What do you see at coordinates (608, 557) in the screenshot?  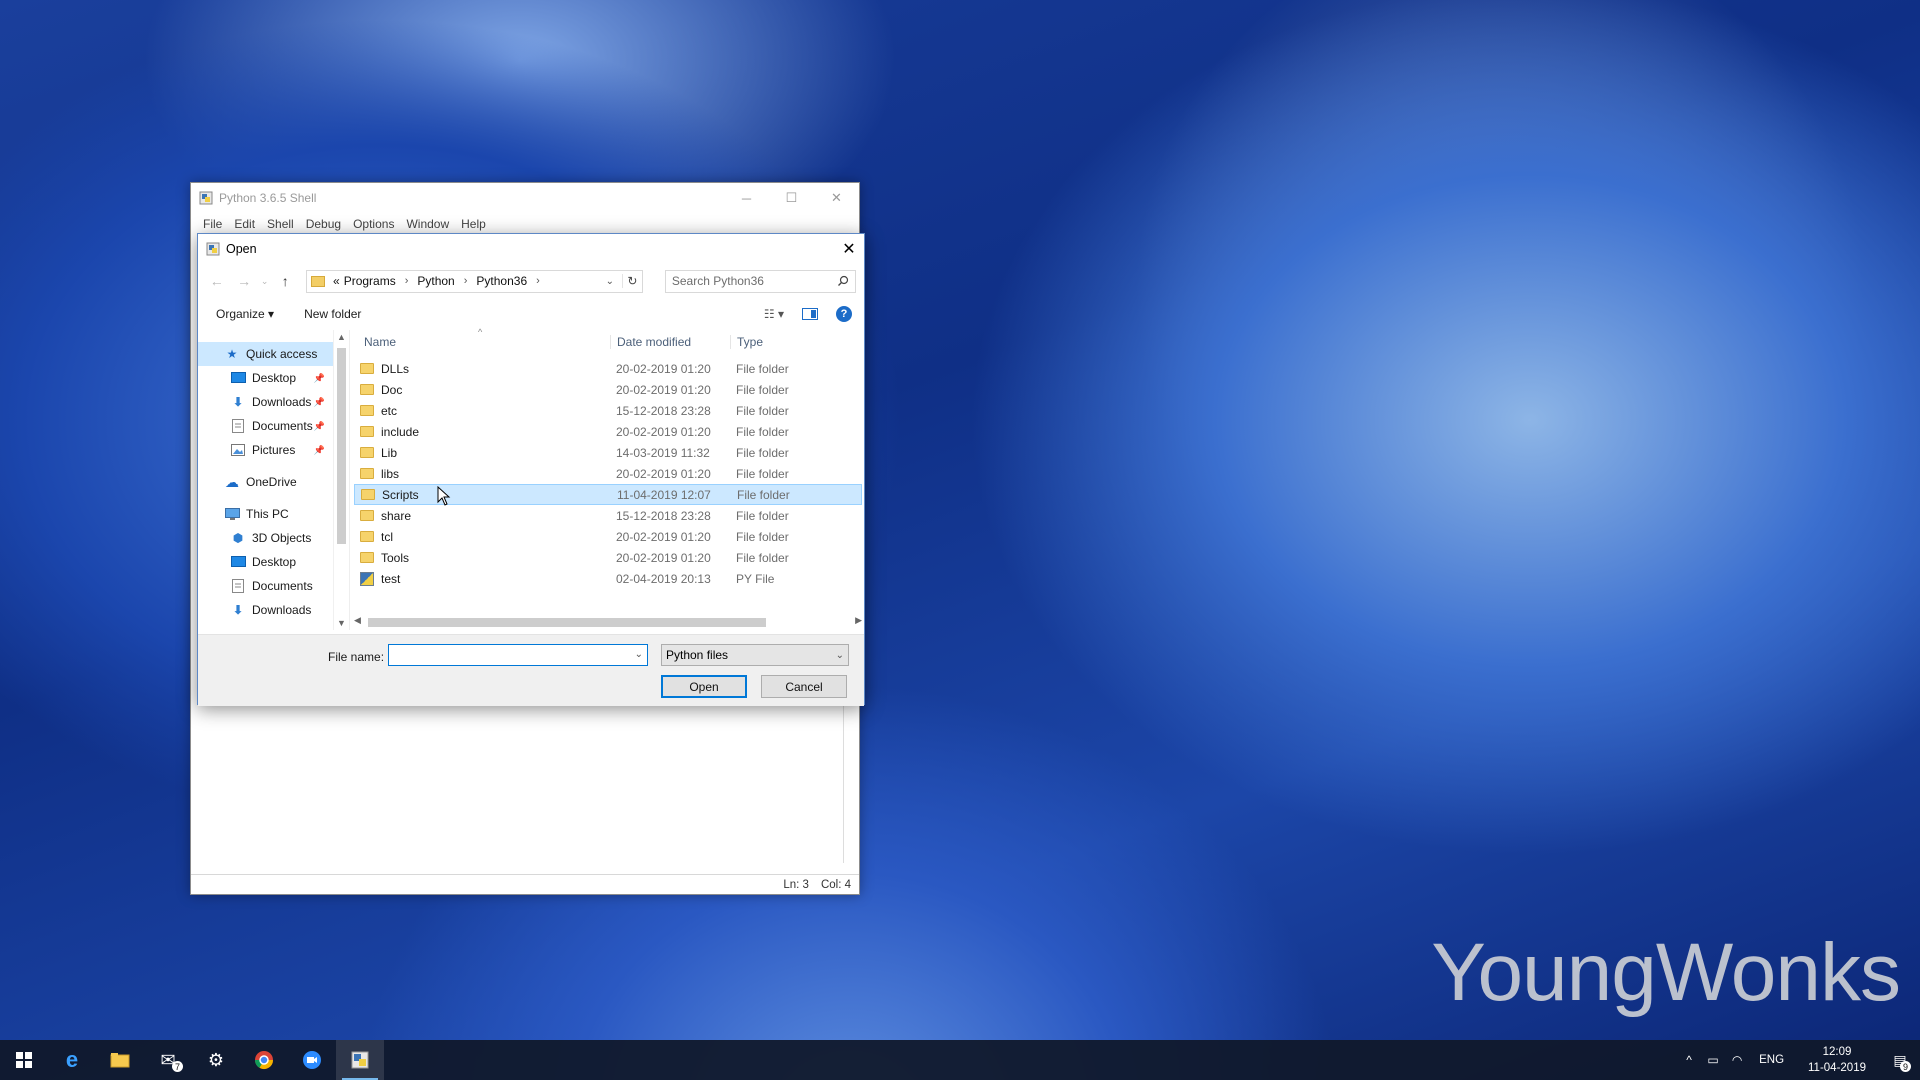 I see `file-row: Tools 20-02-2019 01:20 File folder` at bounding box center [608, 557].